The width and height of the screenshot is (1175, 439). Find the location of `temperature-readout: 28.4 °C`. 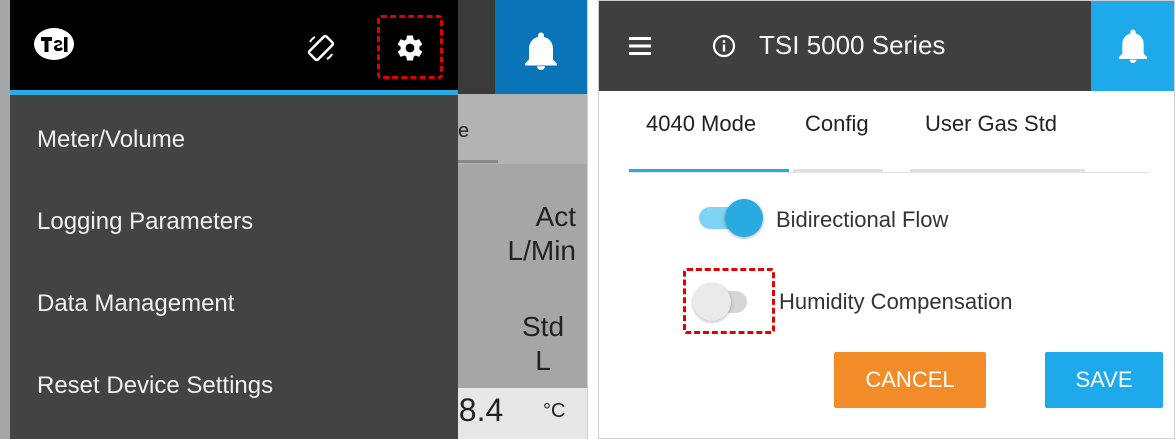

temperature-readout: 28.4 °C is located at coordinates (514, 413).